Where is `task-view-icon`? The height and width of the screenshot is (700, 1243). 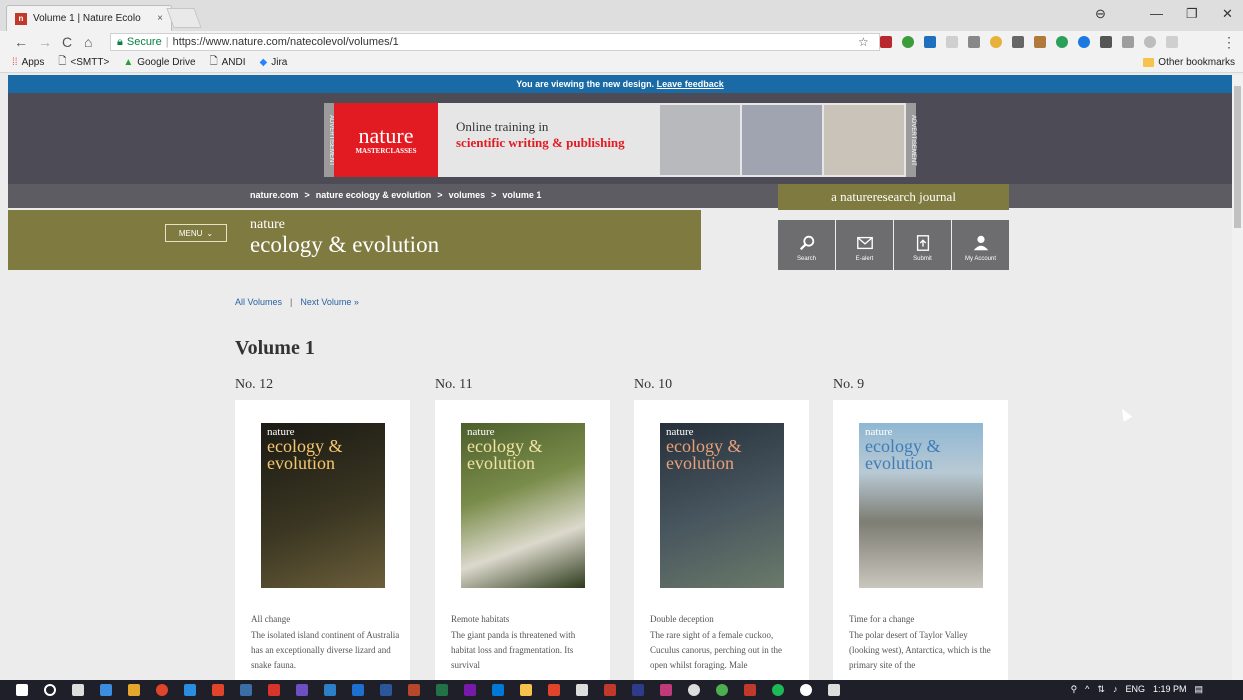 task-view-icon is located at coordinates (78, 690).